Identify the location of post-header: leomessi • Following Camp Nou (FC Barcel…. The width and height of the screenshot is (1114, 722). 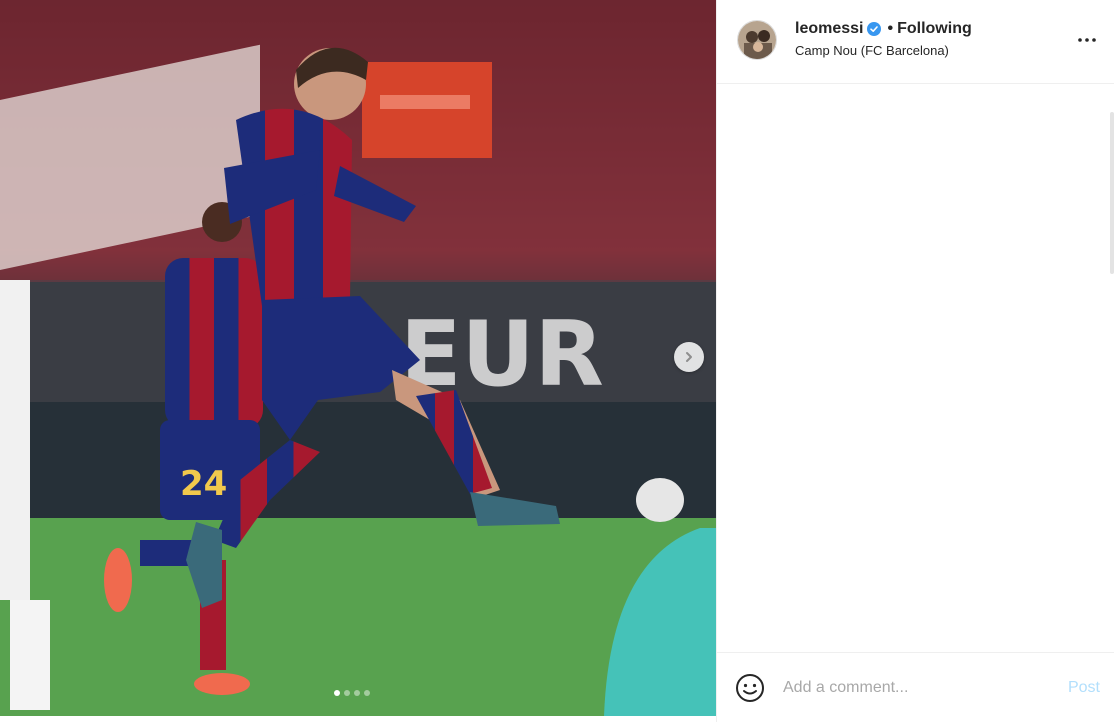
(915, 42).